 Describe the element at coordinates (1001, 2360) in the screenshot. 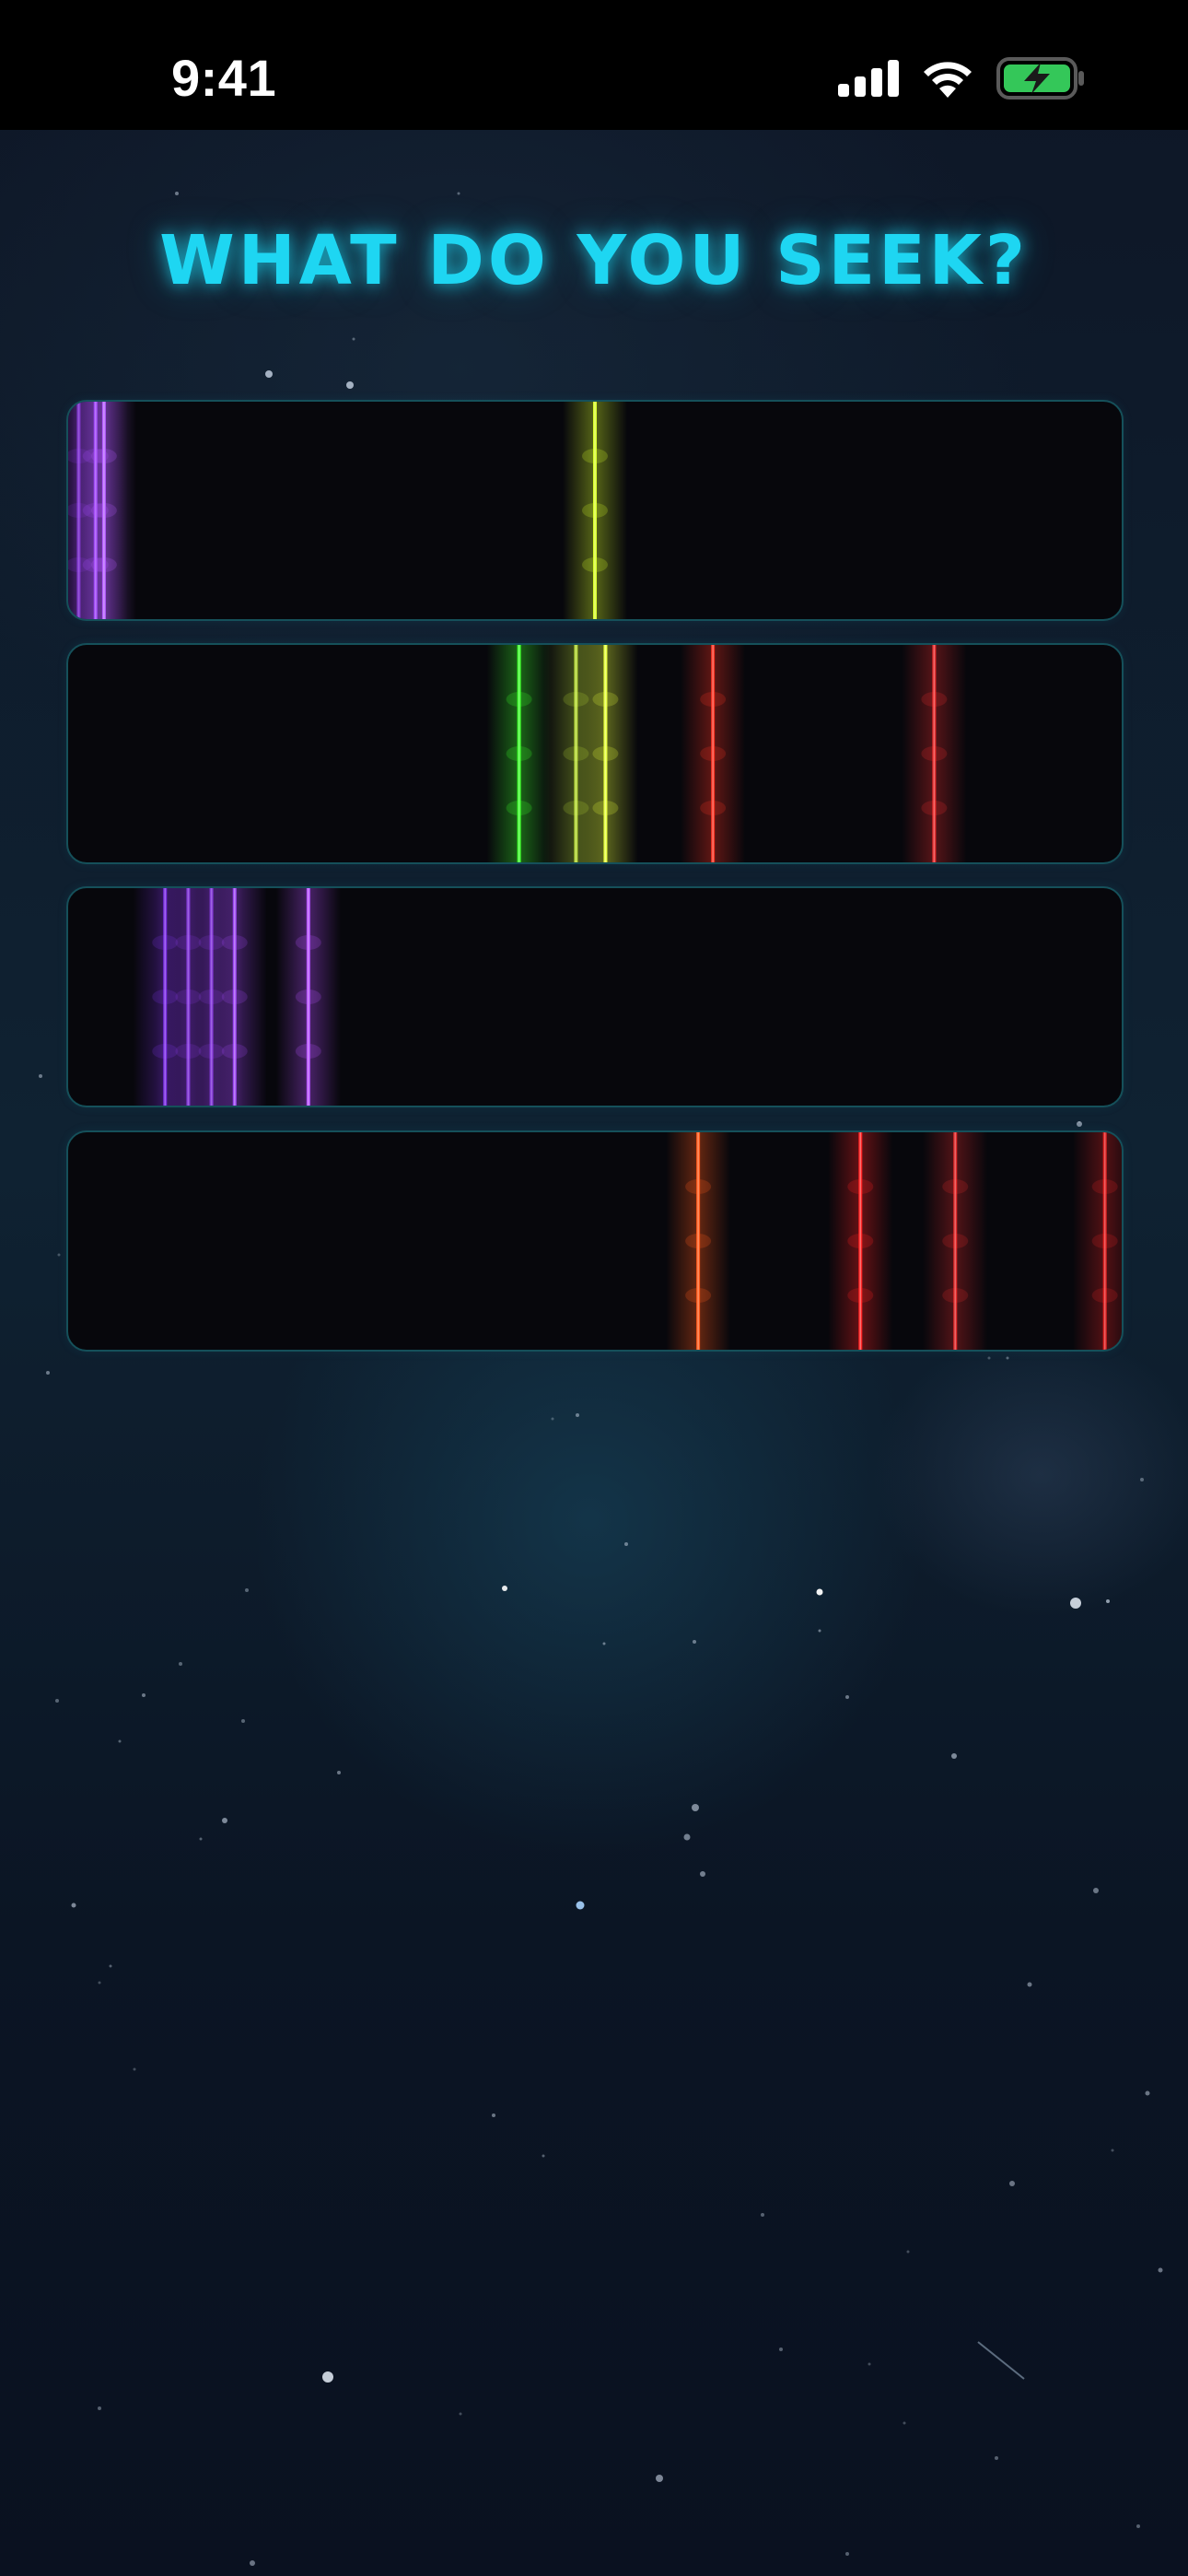

I see `shooting-star` at that location.